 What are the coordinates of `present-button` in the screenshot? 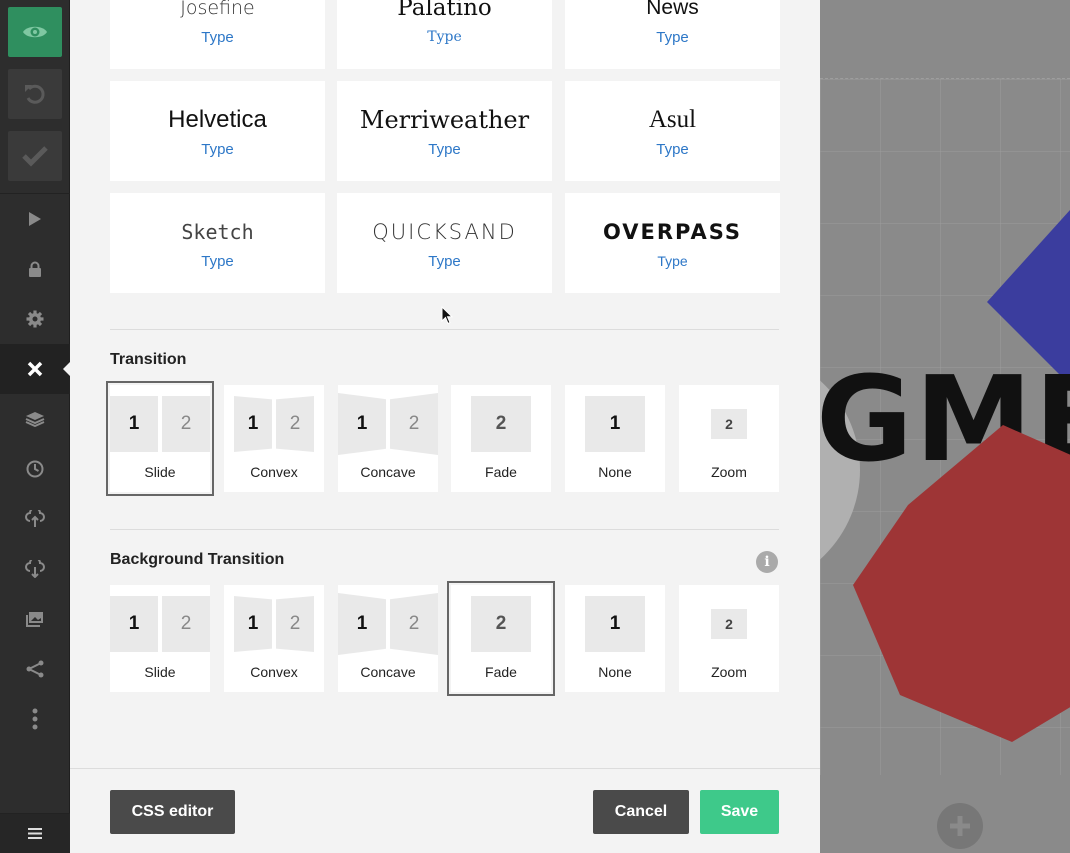 It's located at (35, 219).